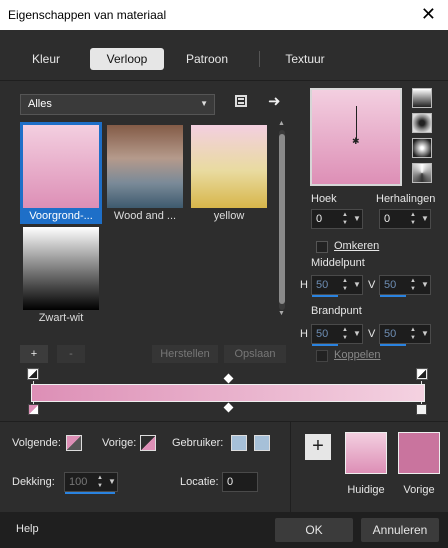 Image resolution: width=448 pixels, height=548 pixels. I want to click on gradient-label: Zwart-wit, so click(61, 318).